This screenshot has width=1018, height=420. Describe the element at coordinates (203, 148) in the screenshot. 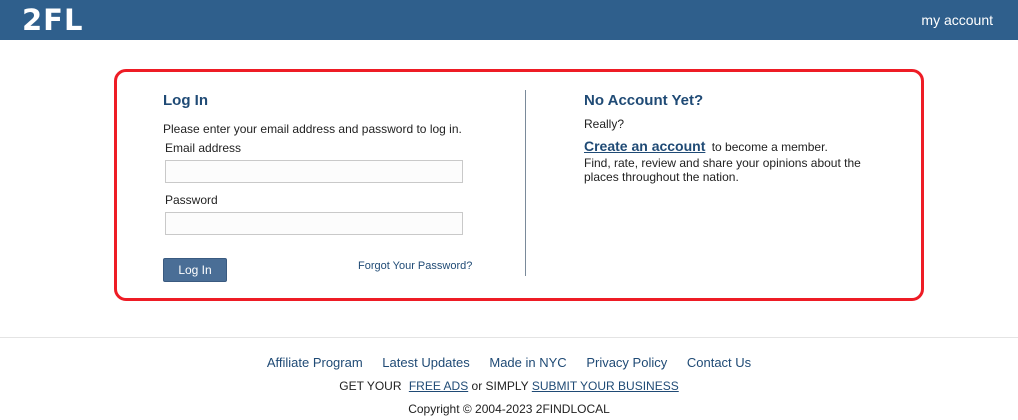

I see `email-label: Email address` at that location.